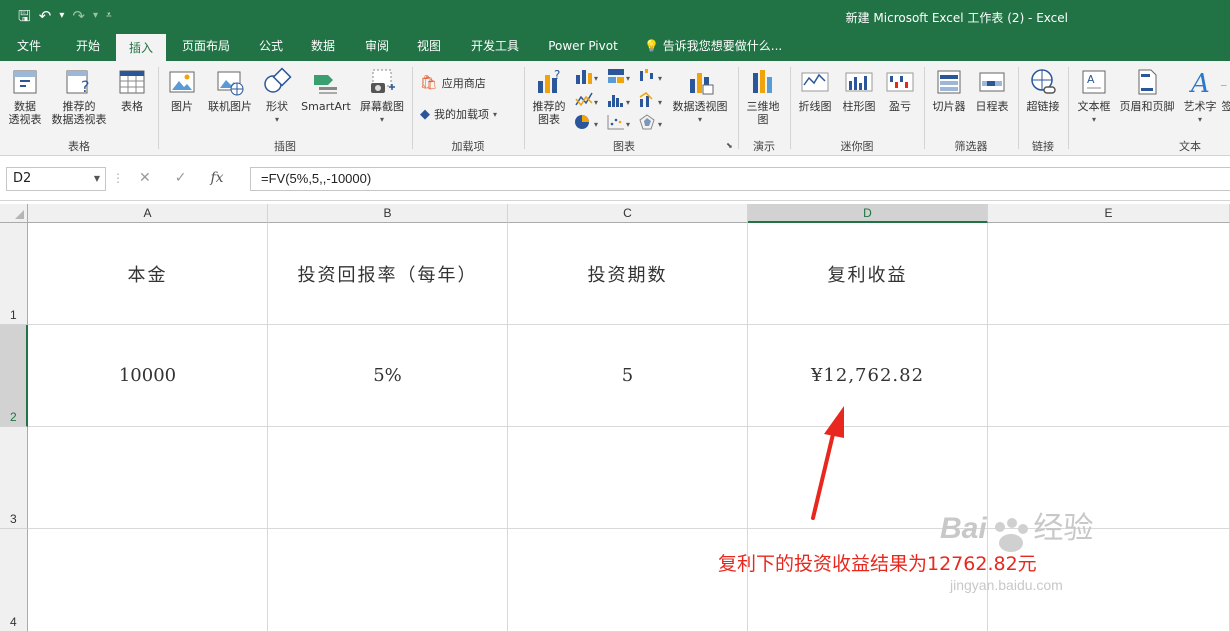 This screenshot has height=632, width=1230. I want to click on radar-chart-icon: ▾, so click(651, 122).